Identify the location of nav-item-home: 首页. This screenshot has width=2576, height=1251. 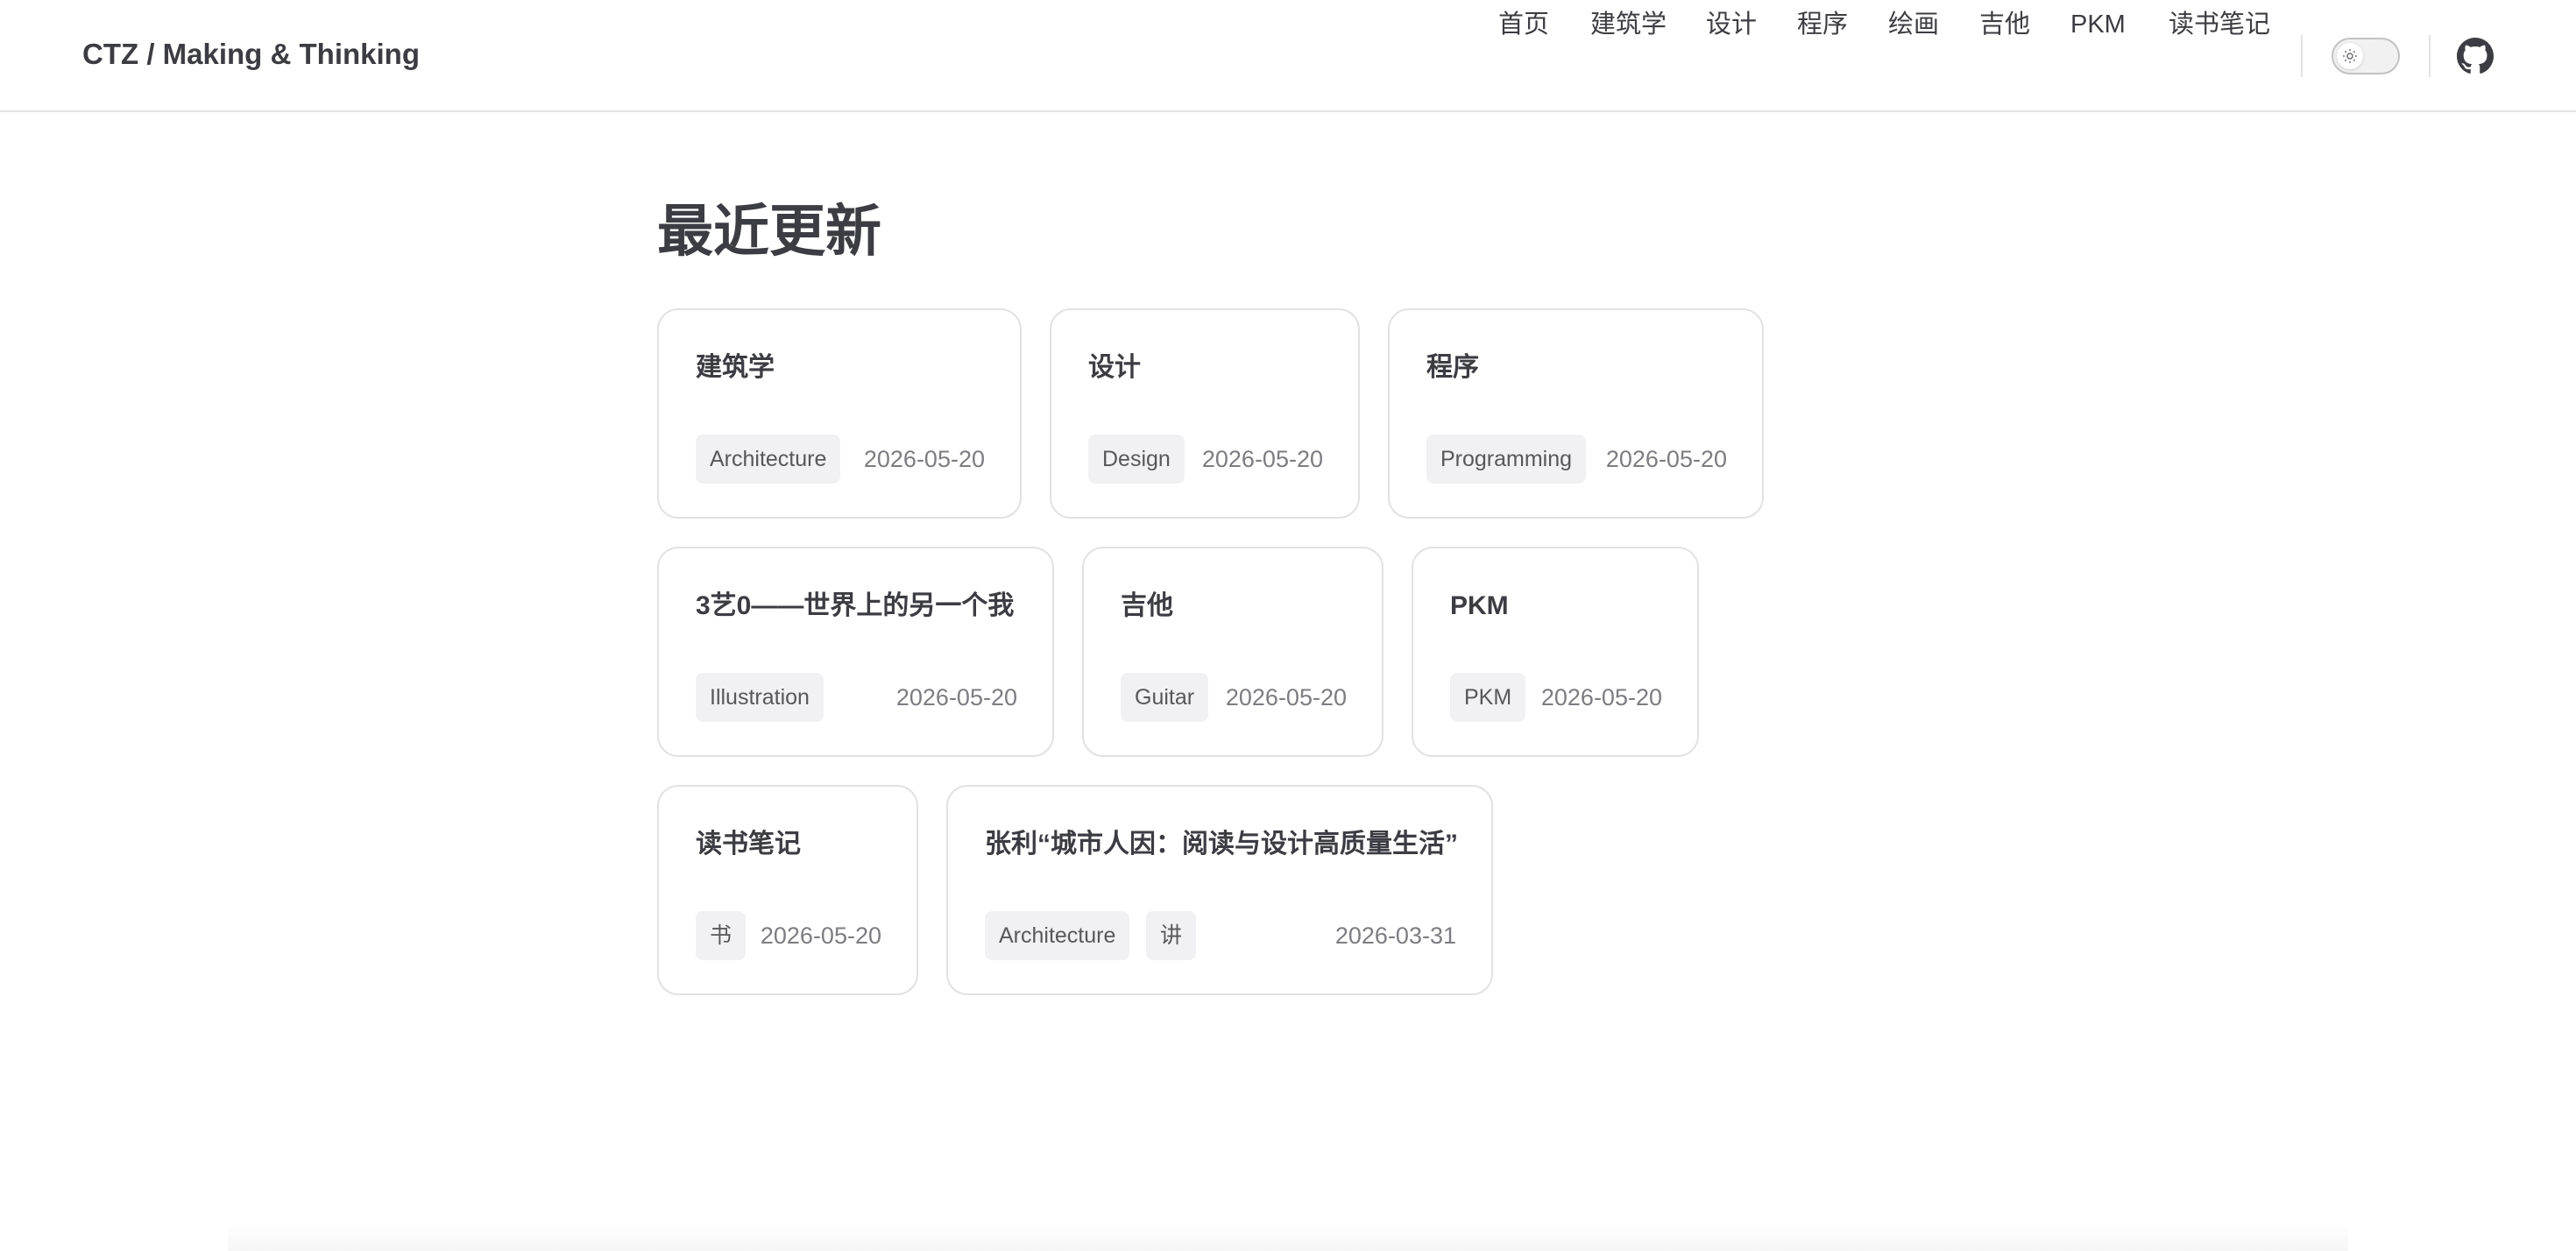
(1523, 24).